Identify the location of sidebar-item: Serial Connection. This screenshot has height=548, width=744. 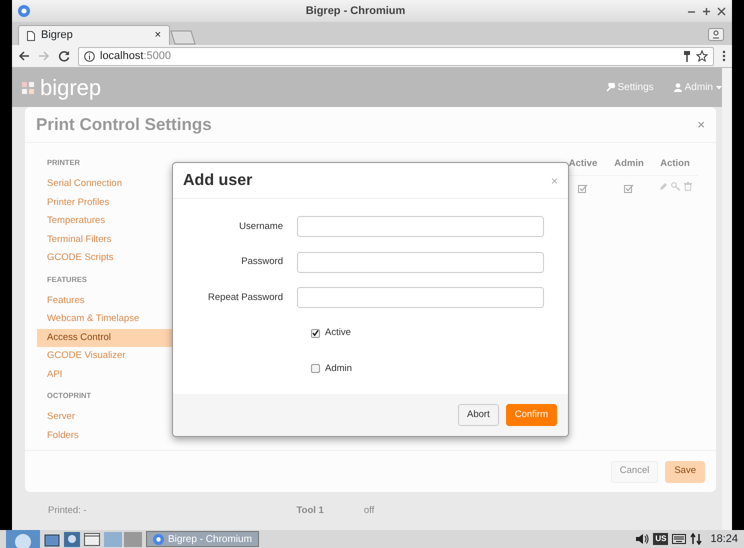
(104, 184).